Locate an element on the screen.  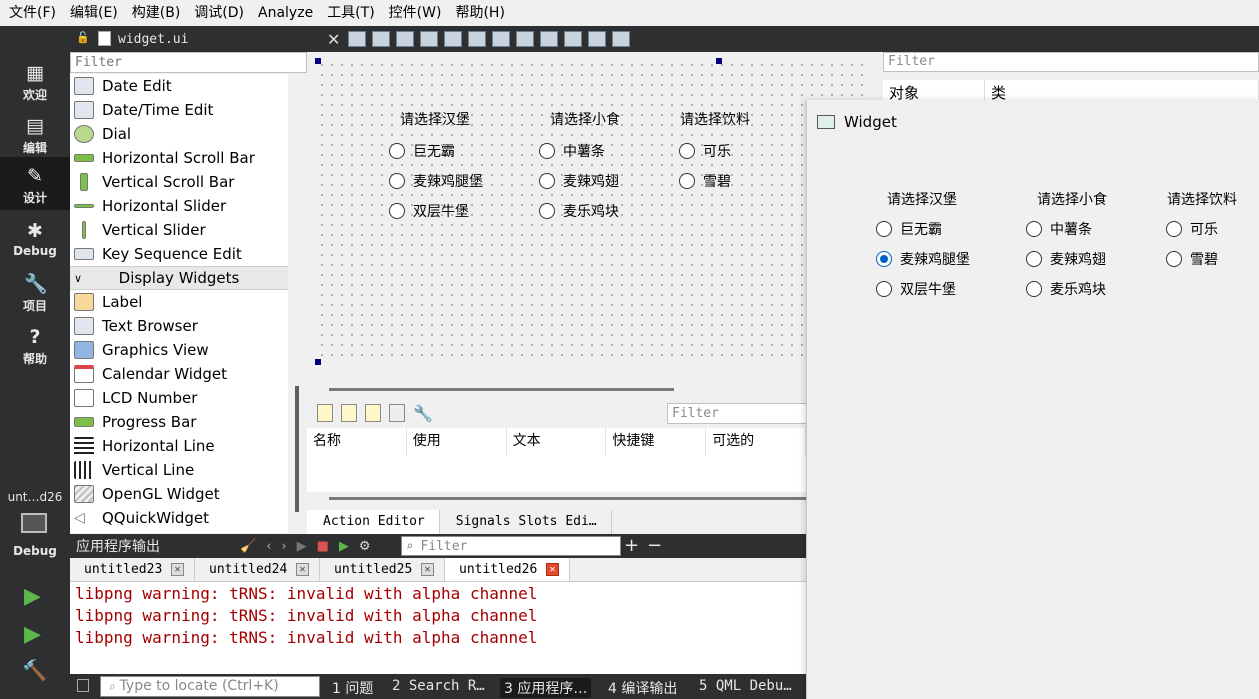
widget-item: Vertical Slider is located at coordinates (179, 230).